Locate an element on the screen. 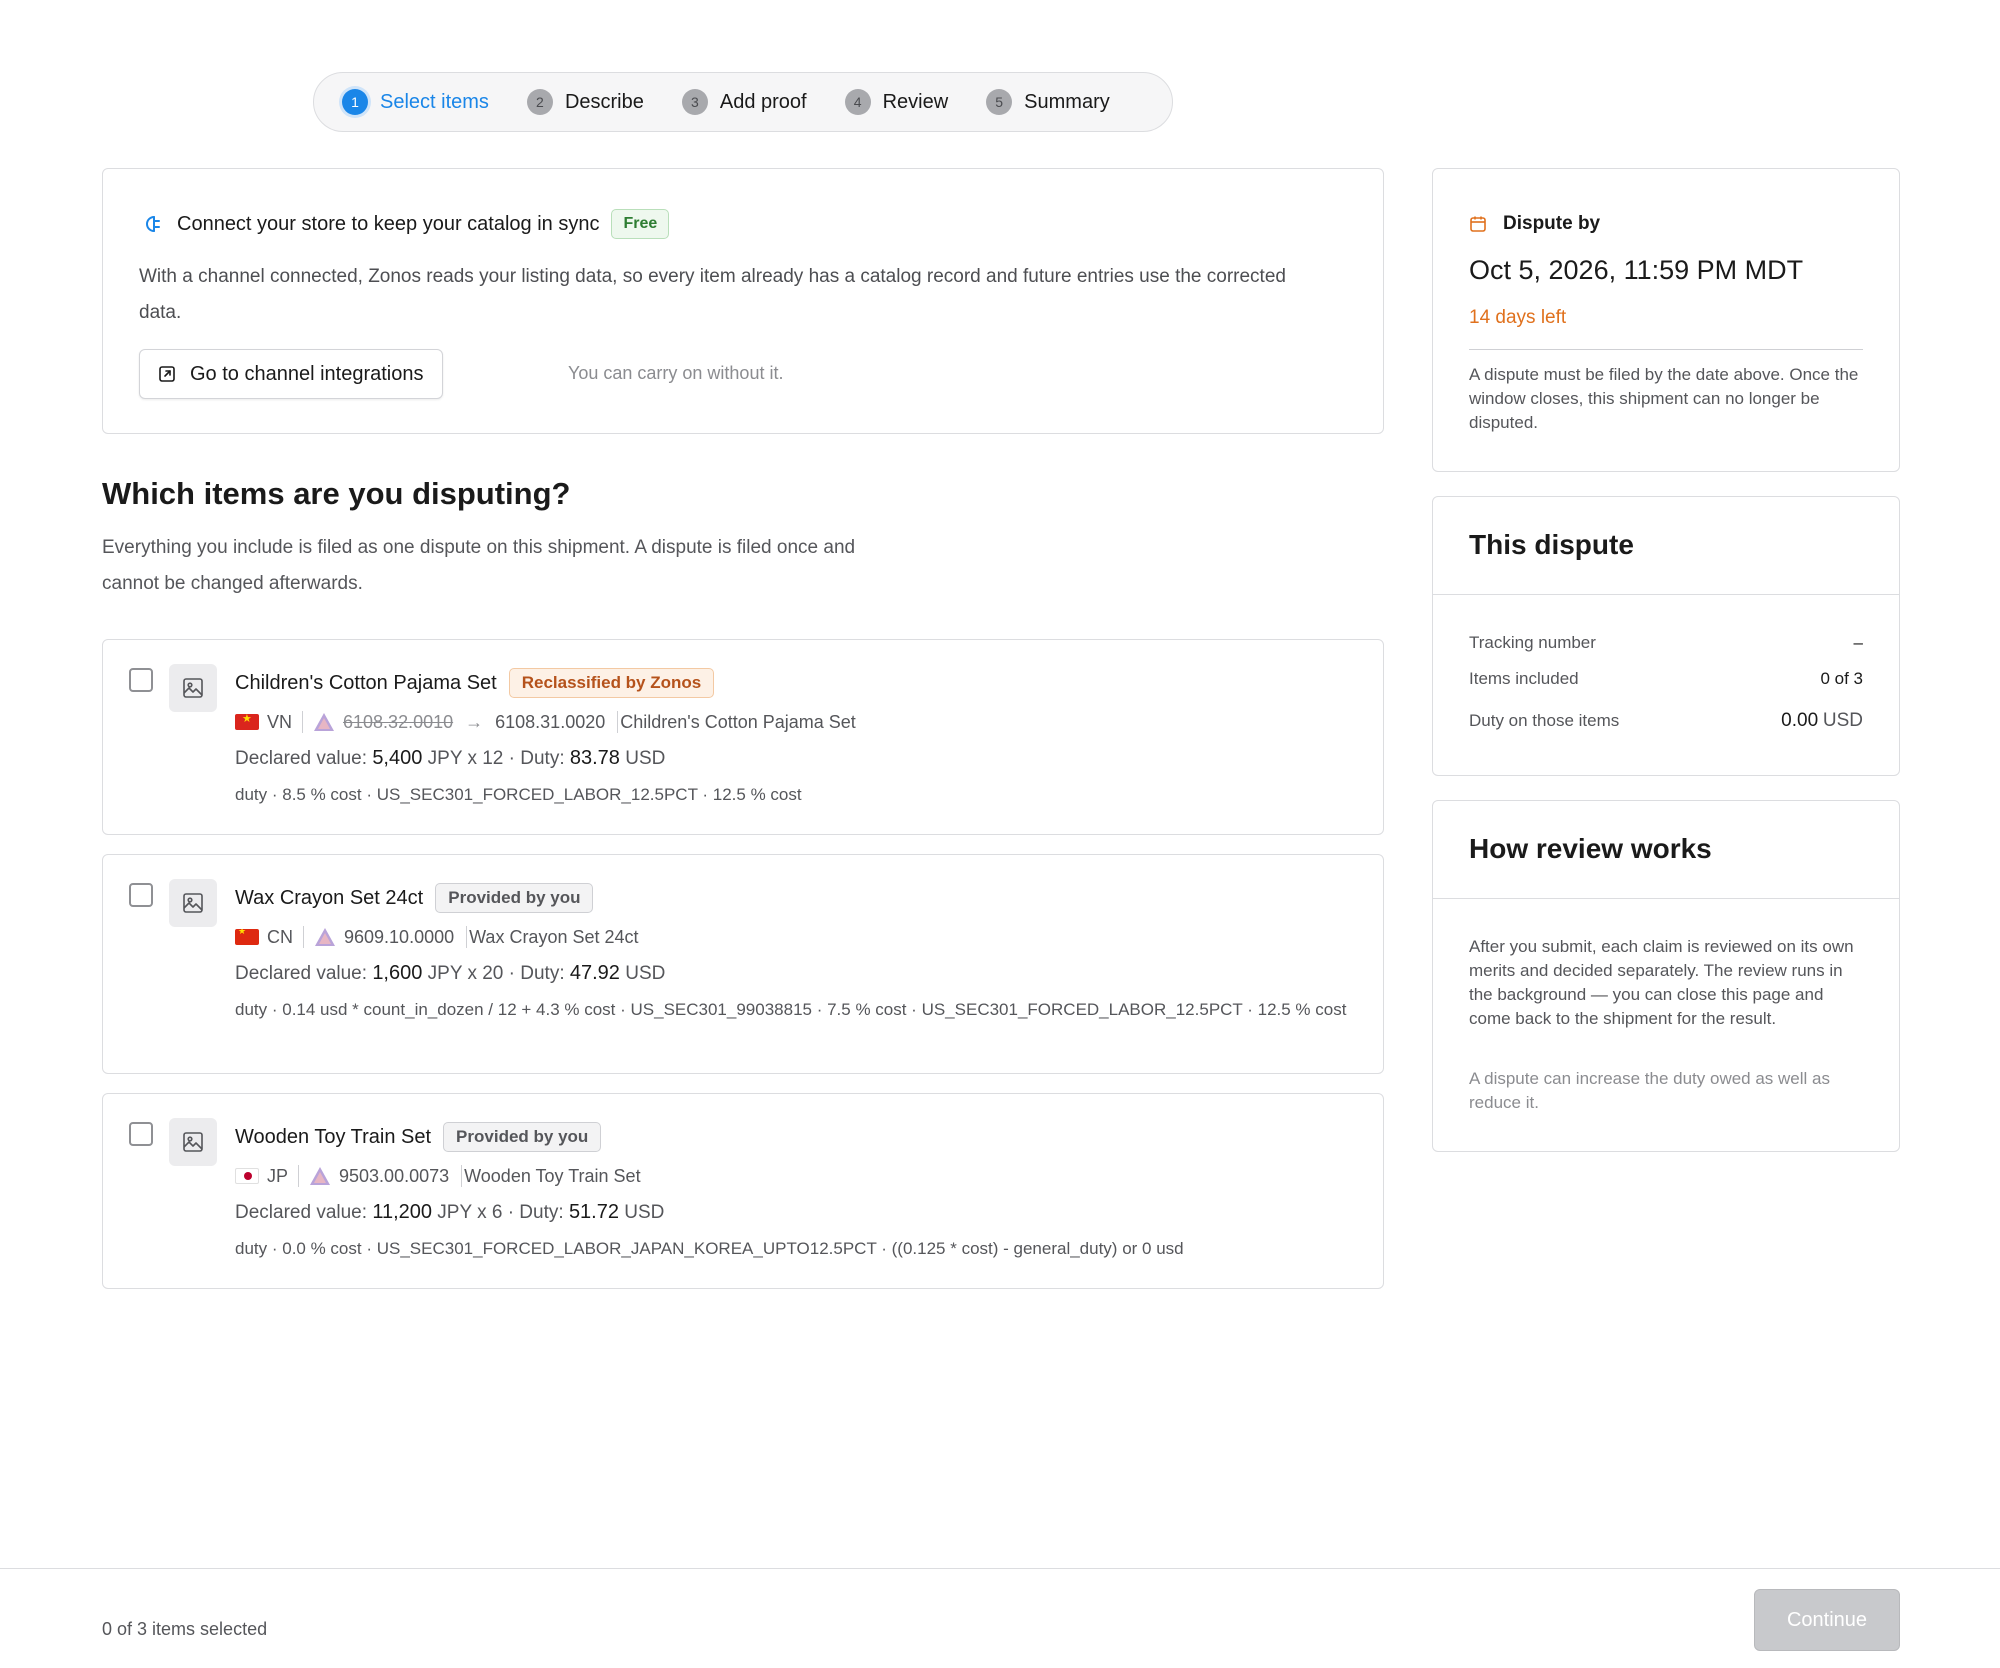 Image resolution: width=2000 pixels, height=1668 pixels. item-title-row: Wax Crayon Set 24ct Provided by you is located at coordinates (796, 898).